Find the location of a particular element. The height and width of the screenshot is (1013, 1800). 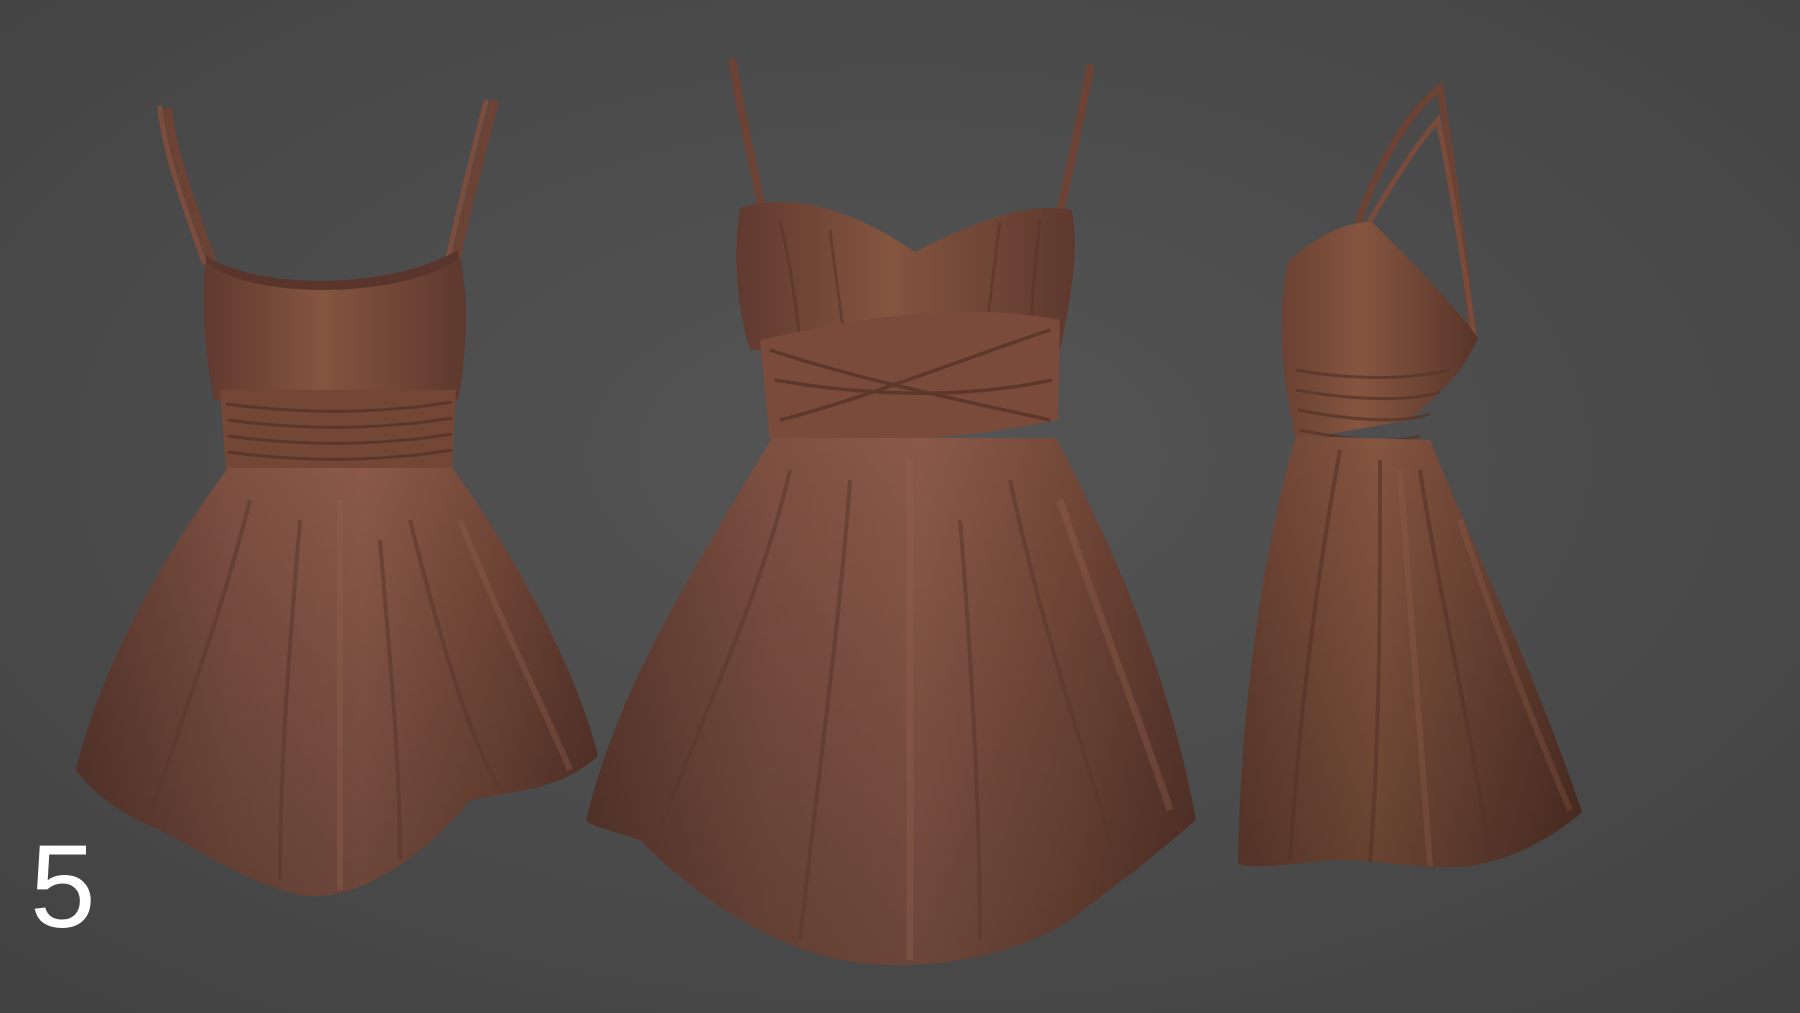

front-wrap-band is located at coordinates (910, 376).